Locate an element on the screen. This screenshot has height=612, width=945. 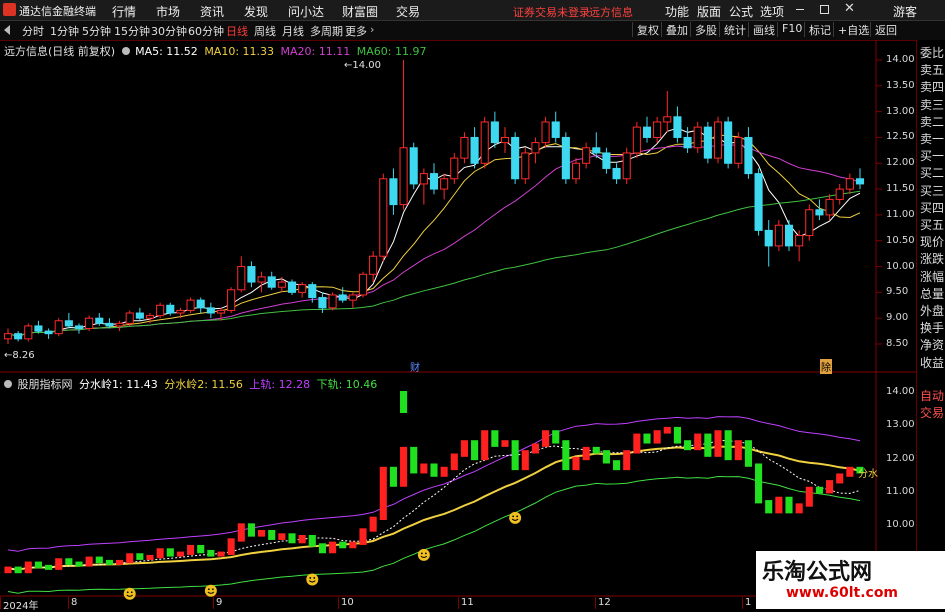
main-axis-tick-label: 10.50 is located at coordinates (900, 240).